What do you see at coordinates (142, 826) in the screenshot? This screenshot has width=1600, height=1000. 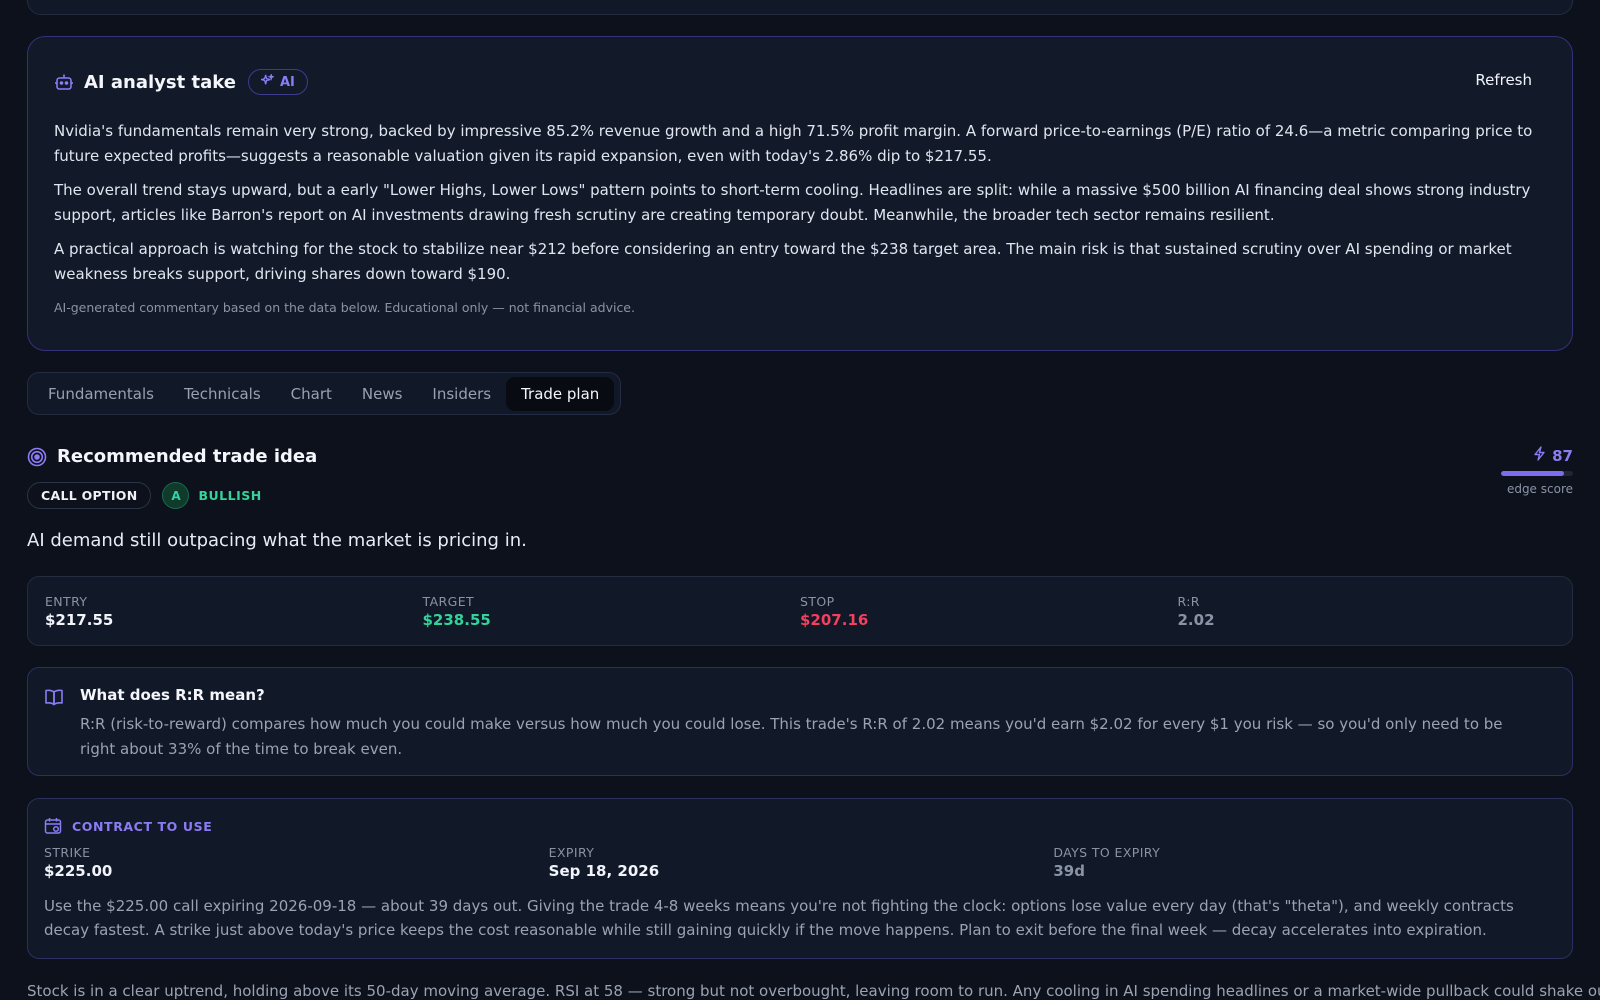 I see `contract-label: CONTRACT TO USE` at bounding box center [142, 826].